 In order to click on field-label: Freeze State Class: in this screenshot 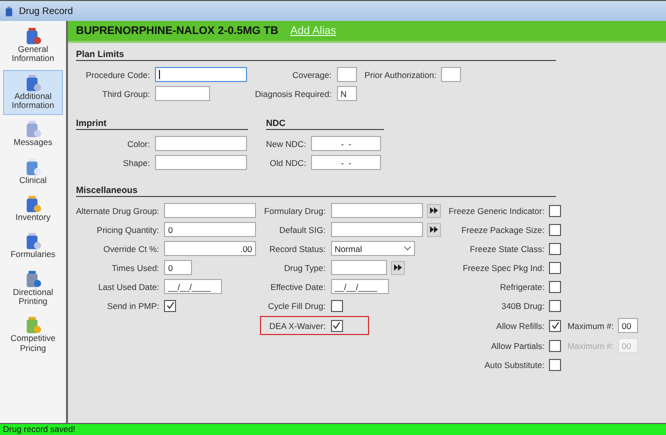, I will do `click(507, 249)`.